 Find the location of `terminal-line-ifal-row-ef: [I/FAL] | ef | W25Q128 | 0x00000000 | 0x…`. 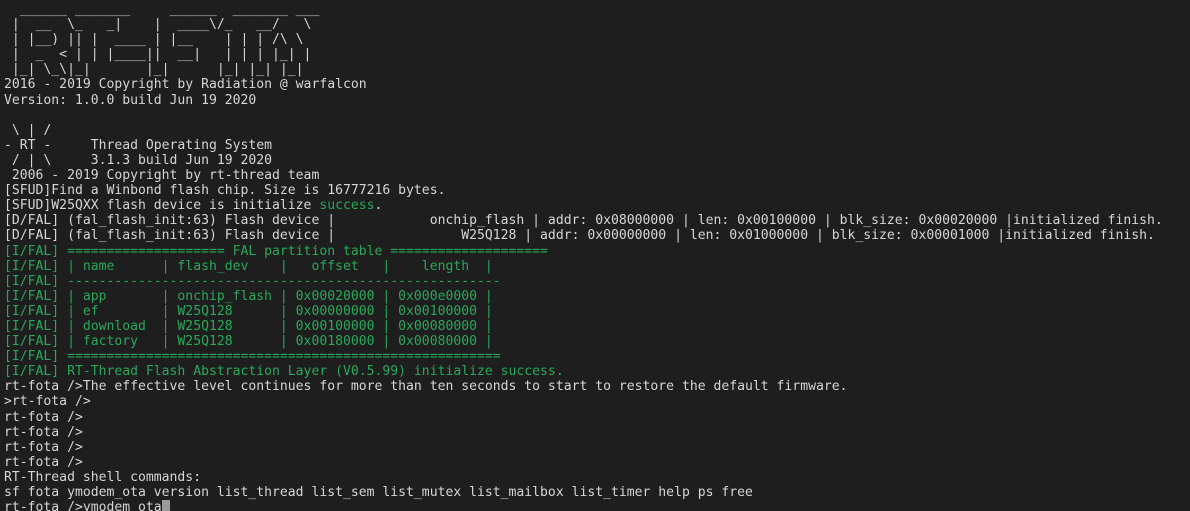

terminal-line-ifal-row-ef: [I/FAL] | ef | W25Q128 | 0x00000000 | 0x… is located at coordinates (597, 311).